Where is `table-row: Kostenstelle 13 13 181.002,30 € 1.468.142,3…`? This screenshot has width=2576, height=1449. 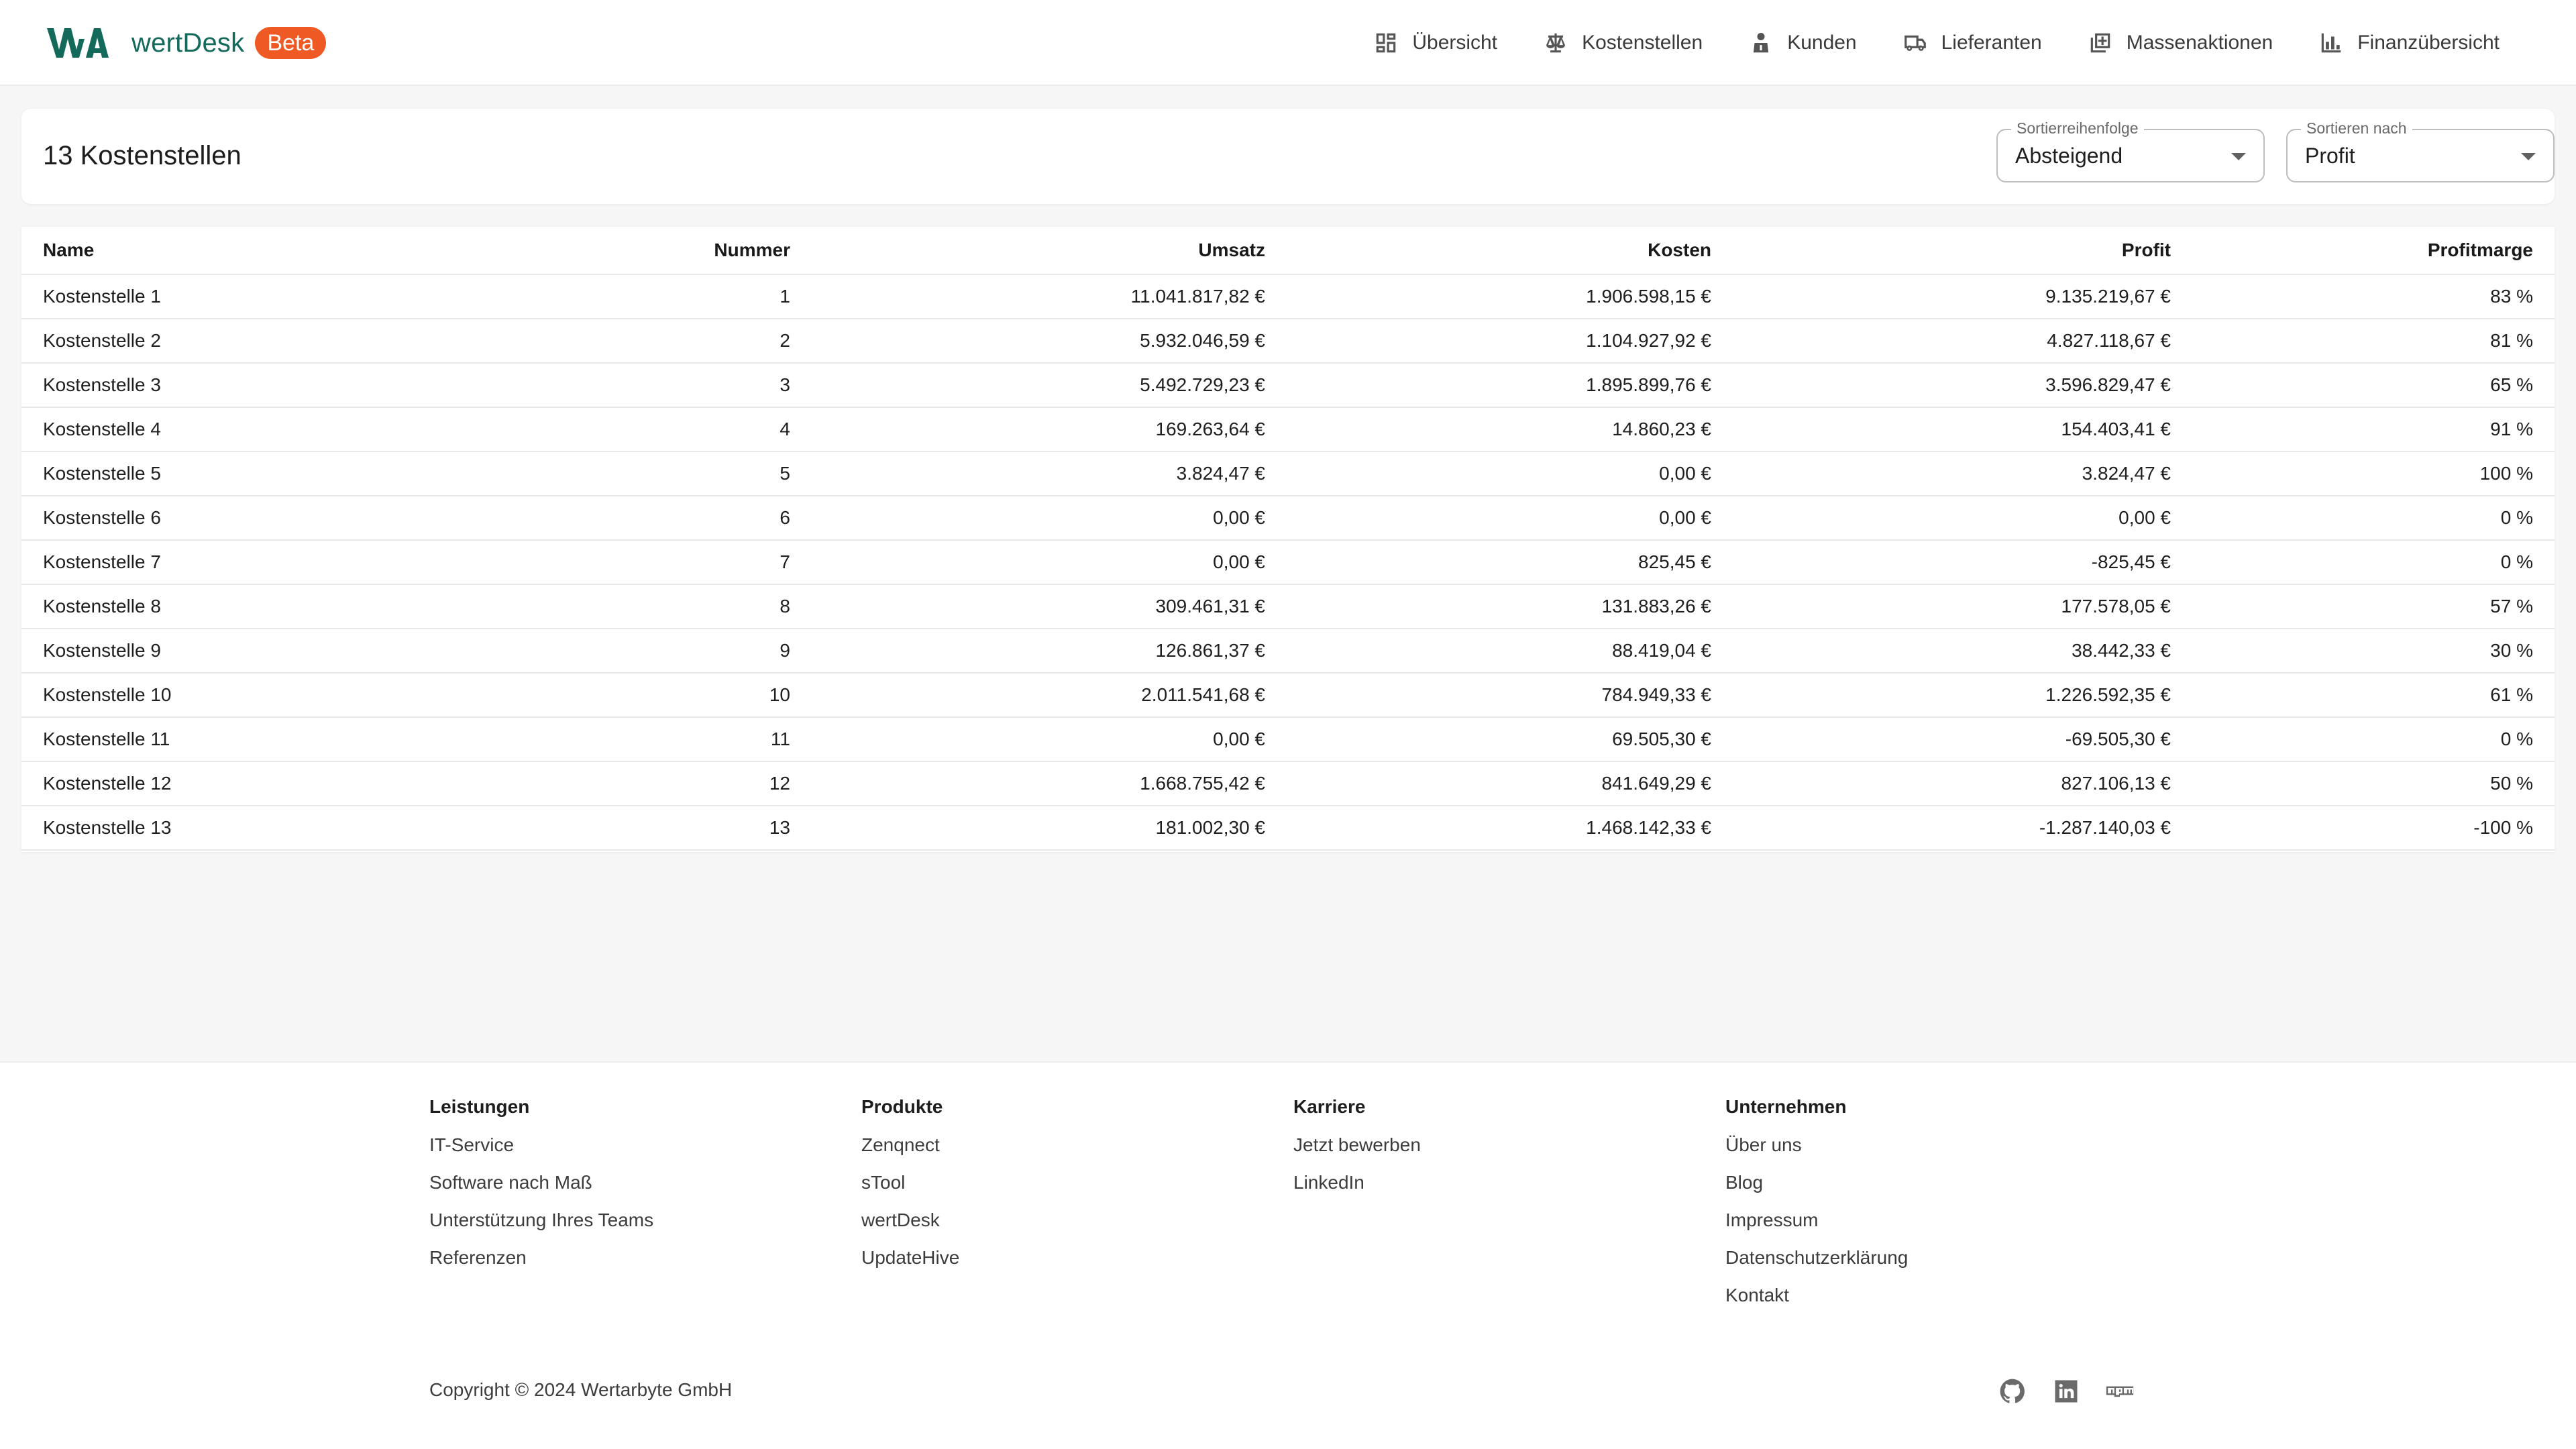 table-row: Kostenstelle 13 13 181.002,30 € 1.468.142,3… is located at coordinates (1288, 828).